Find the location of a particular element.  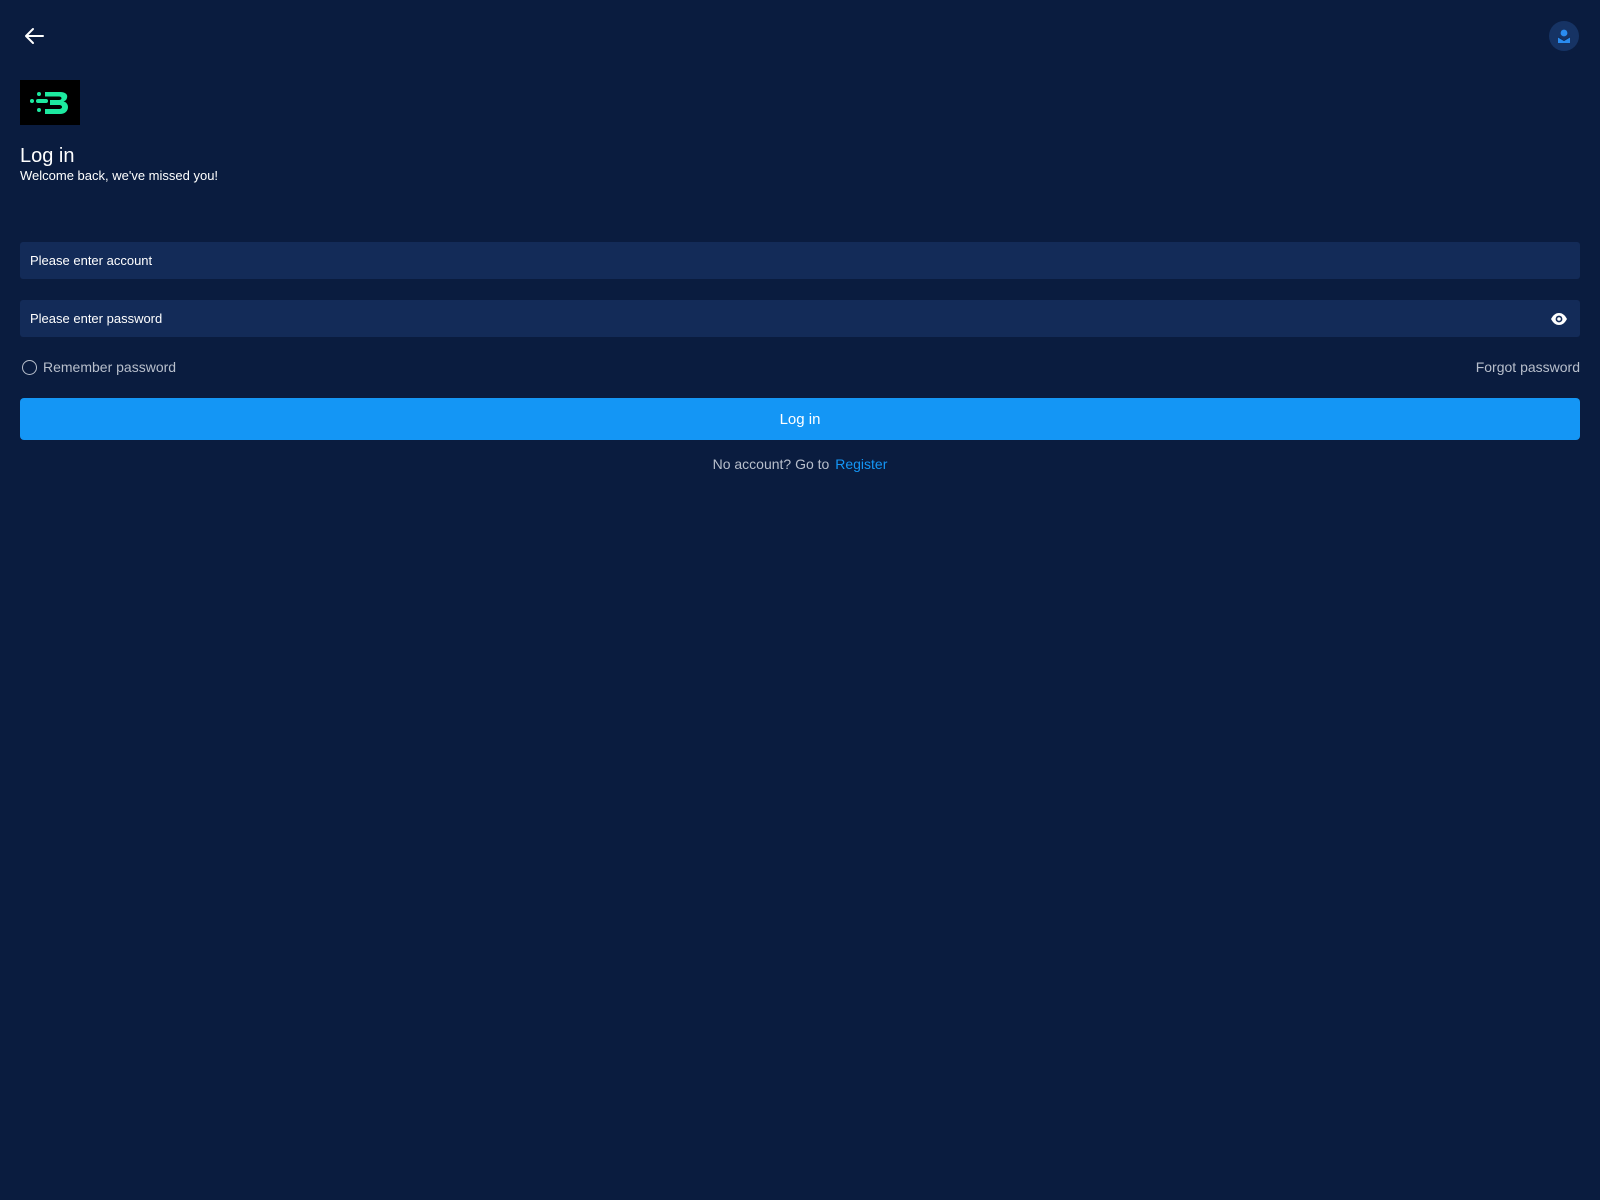

support-agent-icon is located at coordinates (1564, 36).